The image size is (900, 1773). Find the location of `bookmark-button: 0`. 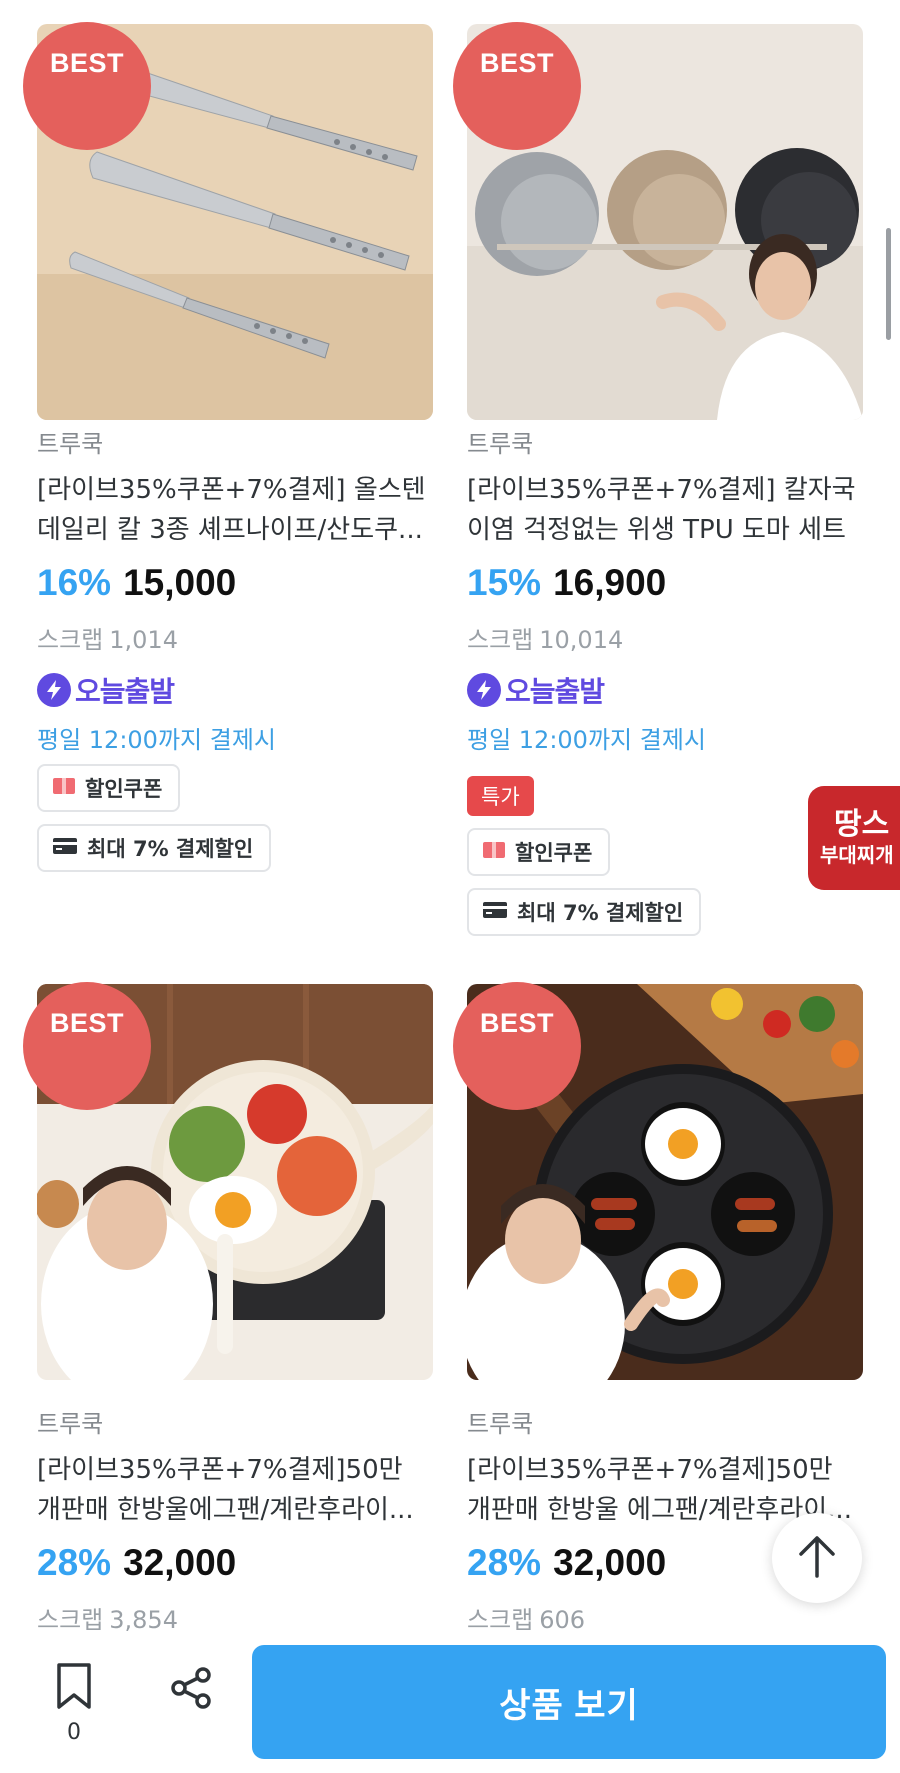

bookmark-button: 0 is located at coordinates (74, 1707).